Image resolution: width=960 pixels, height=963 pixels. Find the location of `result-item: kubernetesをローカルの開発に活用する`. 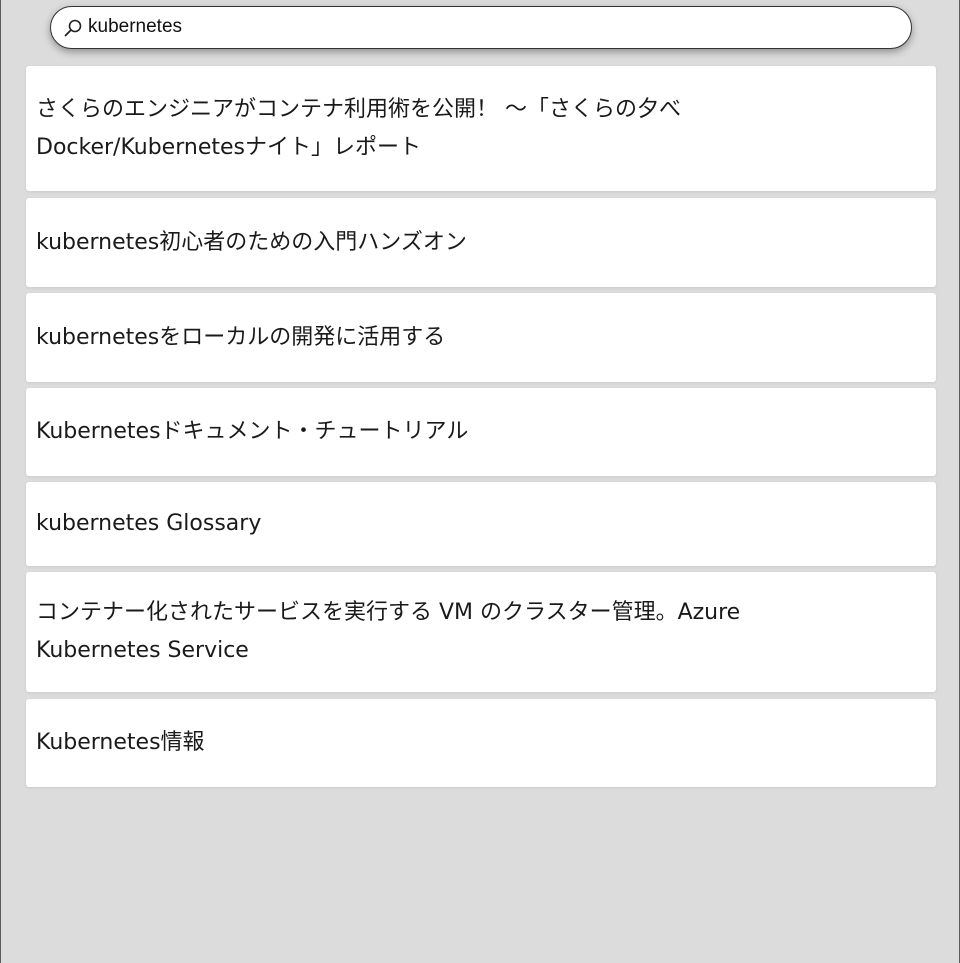

result-item: kubernetesをローカルの開発に活用する is located at coordinates (481, 337).